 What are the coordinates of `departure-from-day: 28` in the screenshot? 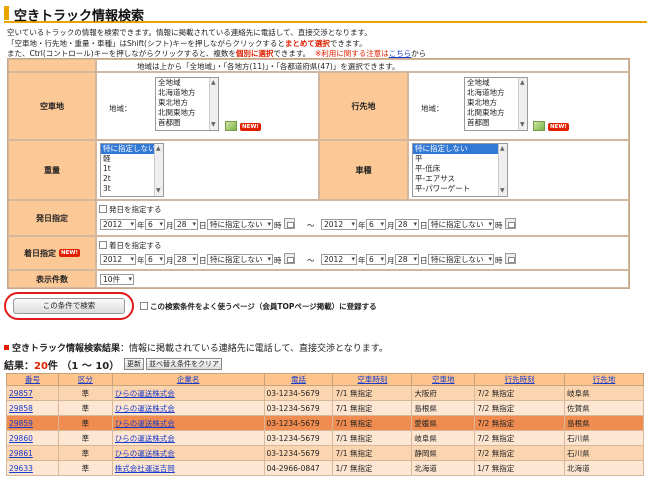 It's located at (186, 224).